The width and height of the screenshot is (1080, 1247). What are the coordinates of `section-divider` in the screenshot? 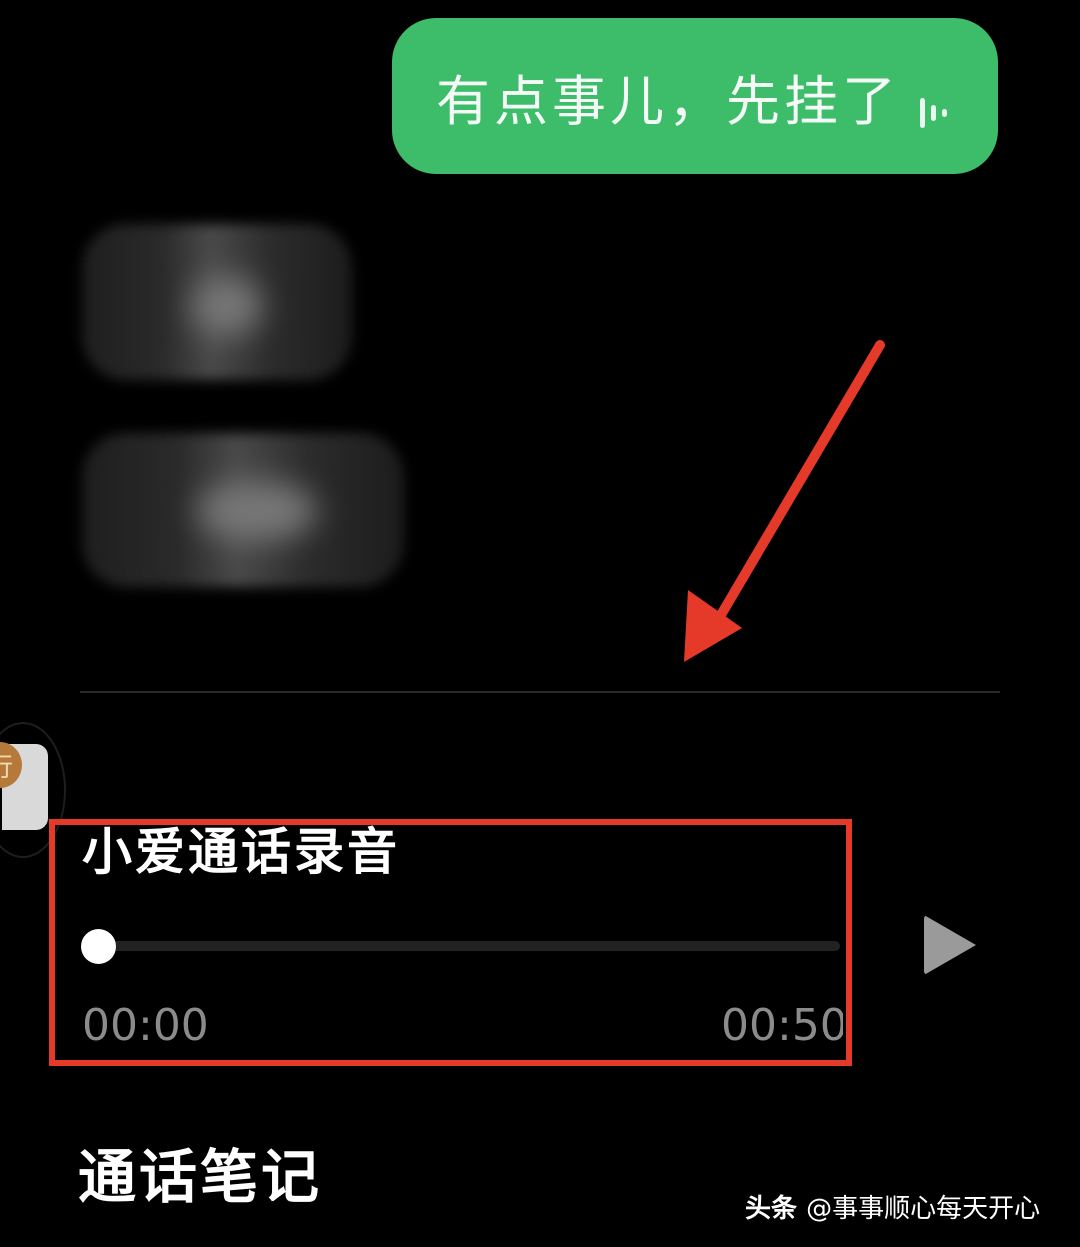 It's located at (540, 692).